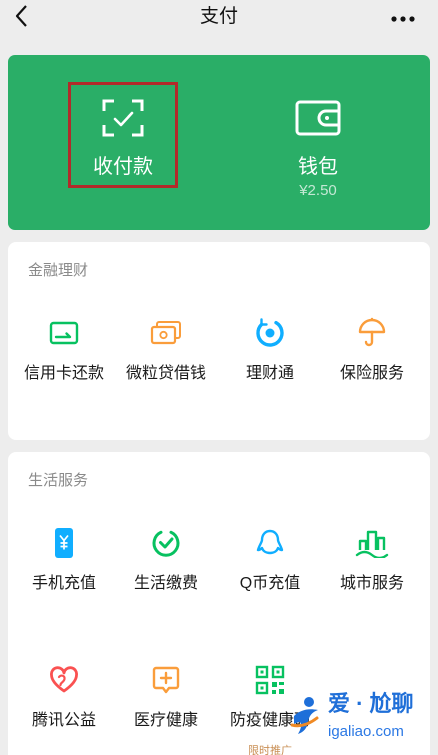 Image resolution: width=438 pixels, height=755 pixels. I want to click on promo-tag: 限时推广, so click(270, 750).